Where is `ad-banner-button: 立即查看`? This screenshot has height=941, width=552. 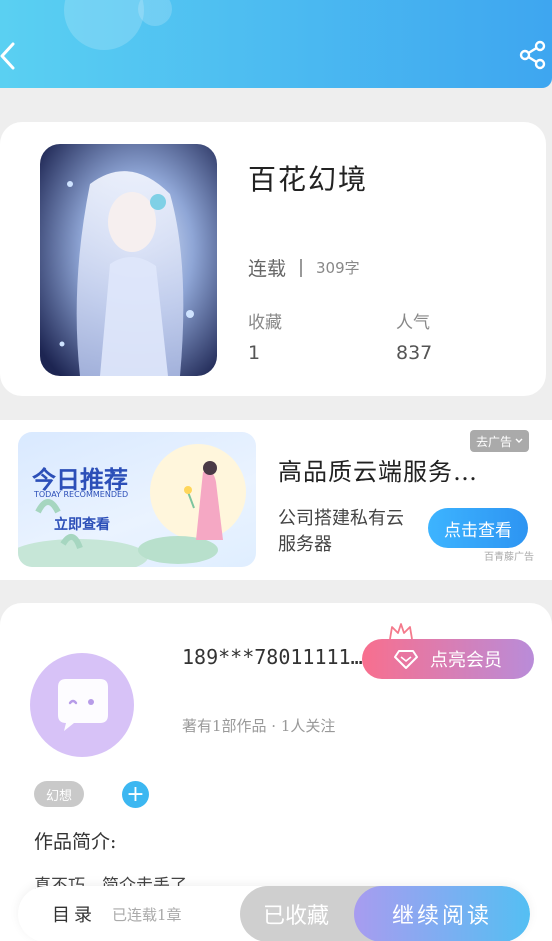 ad-banner-button: 立即查看 is located at coordinates (82, 525).